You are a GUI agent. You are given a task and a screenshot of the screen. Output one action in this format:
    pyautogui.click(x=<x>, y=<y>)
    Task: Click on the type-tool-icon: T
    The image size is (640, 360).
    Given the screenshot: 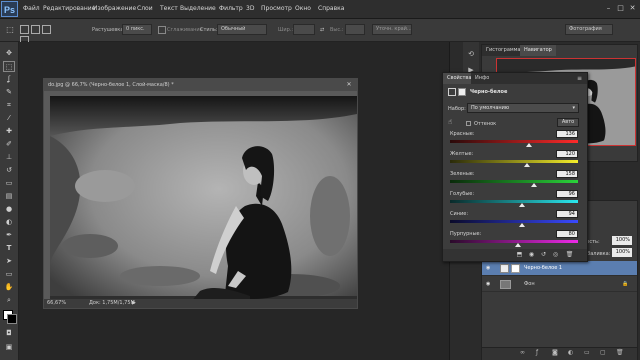 What is the action you would take?
    pyautogui.click(x=9, y=248)
    